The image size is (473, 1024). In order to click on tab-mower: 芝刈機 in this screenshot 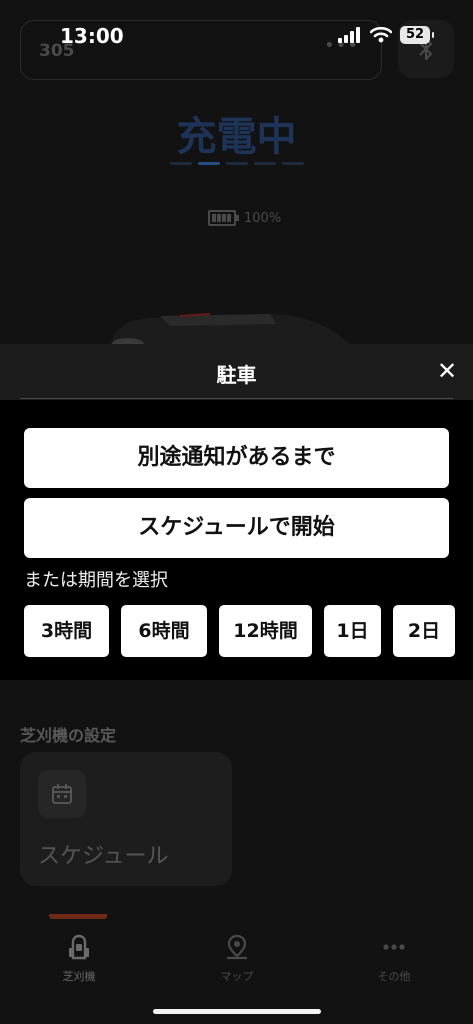, I will do `click(79, 957)`.